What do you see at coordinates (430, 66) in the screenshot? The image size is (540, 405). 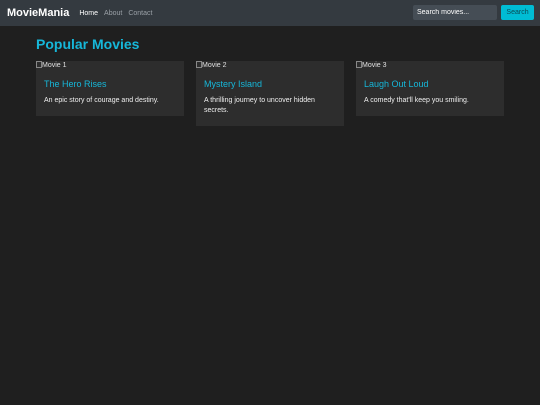 I see `movie-poster-image: Movie 3` at bounding box center [430, 66].